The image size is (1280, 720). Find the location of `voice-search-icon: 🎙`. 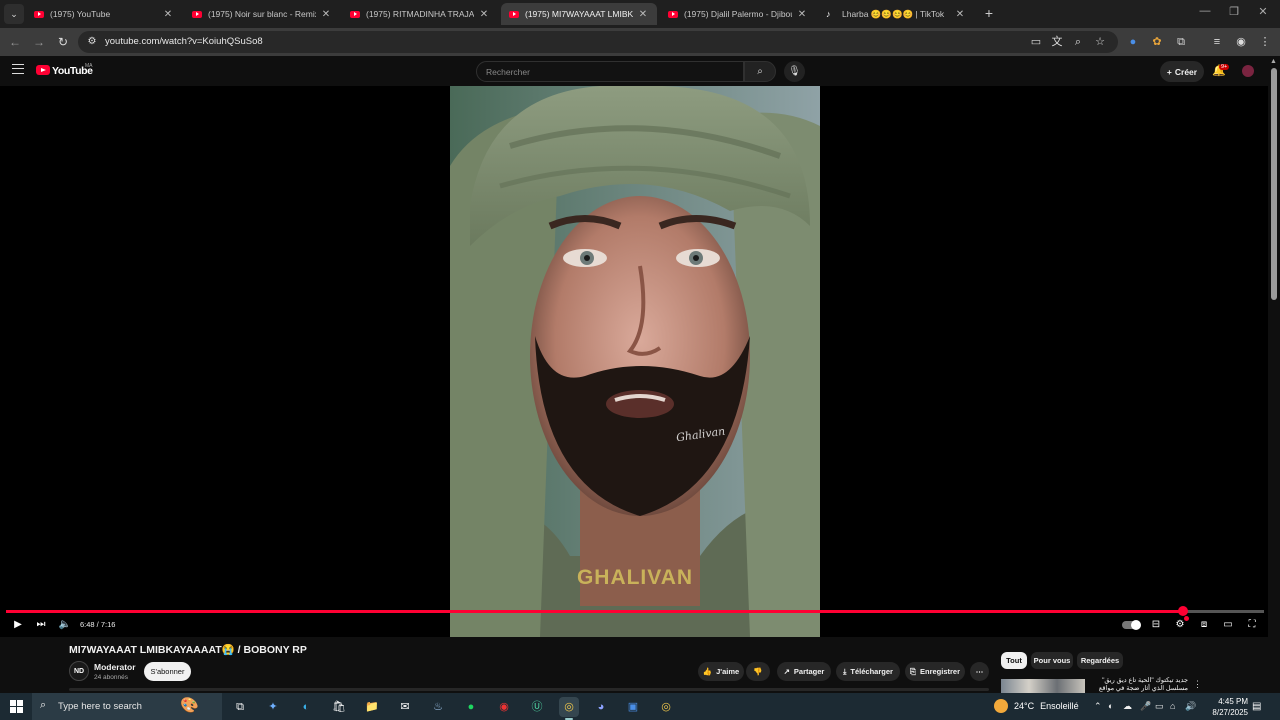

voice-search-icon: 🎙 is located at coordinates (794, 71).